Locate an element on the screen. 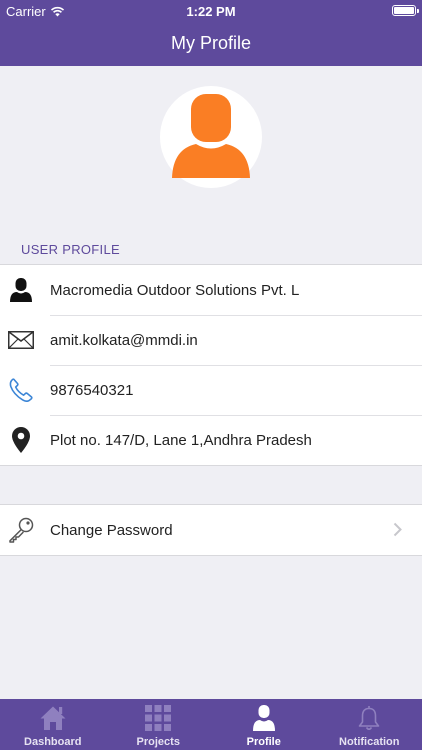 The width and height of the screenshot is (422, 750). tab-bar: Dashboard Projects Profile Notification is located at coordinates (211, 724).